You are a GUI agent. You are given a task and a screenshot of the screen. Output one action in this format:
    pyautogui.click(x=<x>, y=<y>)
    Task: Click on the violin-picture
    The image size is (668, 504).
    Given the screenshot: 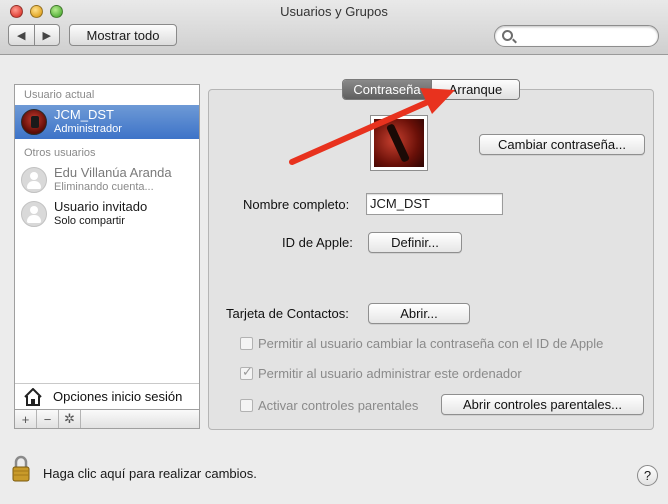 What is the action you would take?
    pyautogui.click(x=399, y=143)
    